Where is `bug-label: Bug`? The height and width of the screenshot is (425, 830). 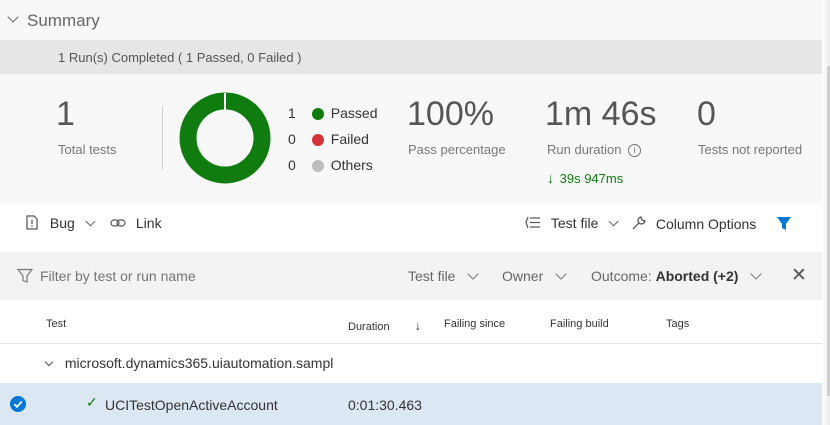
bug-label: Bug is located at coordinates (62, 223).